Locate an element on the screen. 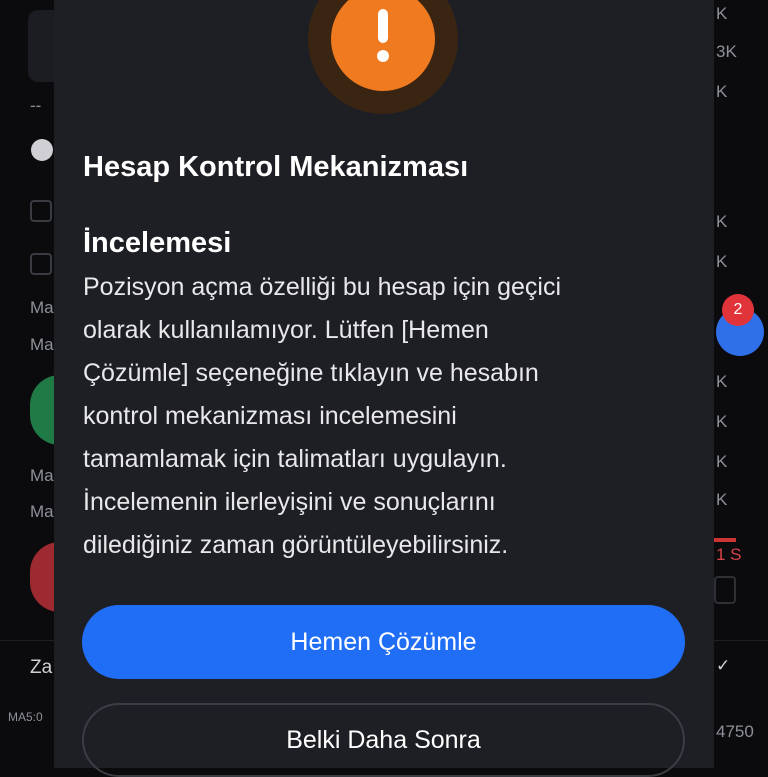 The height and width of the screenshot is (777, 768). dialog-message-line: İncelemenin ilerleyişini ve sonuçlarını is located at coordinates (289, 502).